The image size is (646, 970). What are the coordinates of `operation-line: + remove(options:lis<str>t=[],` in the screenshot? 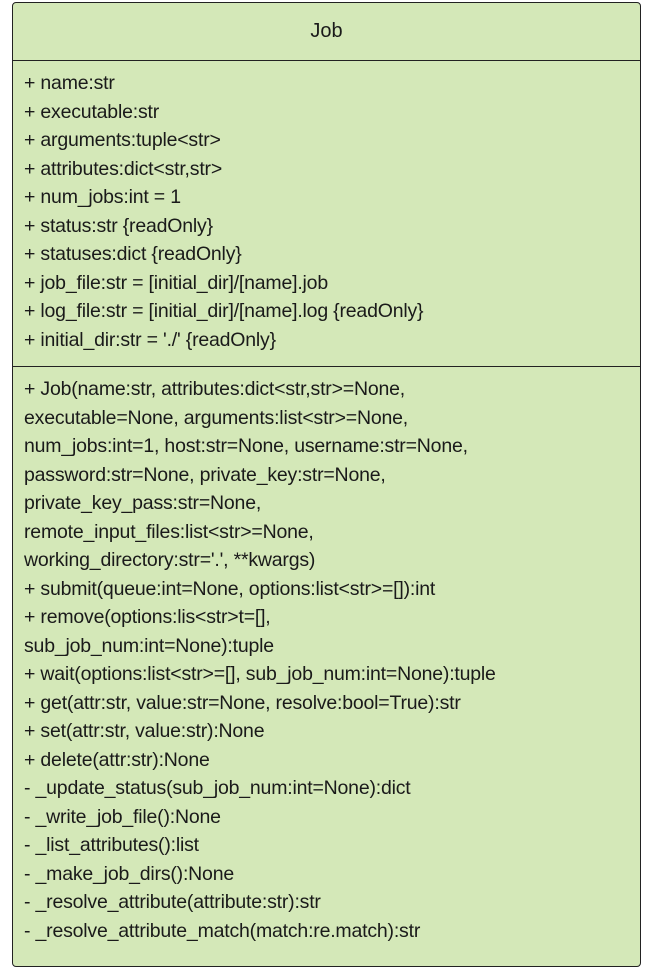 It's located at (147, 617).